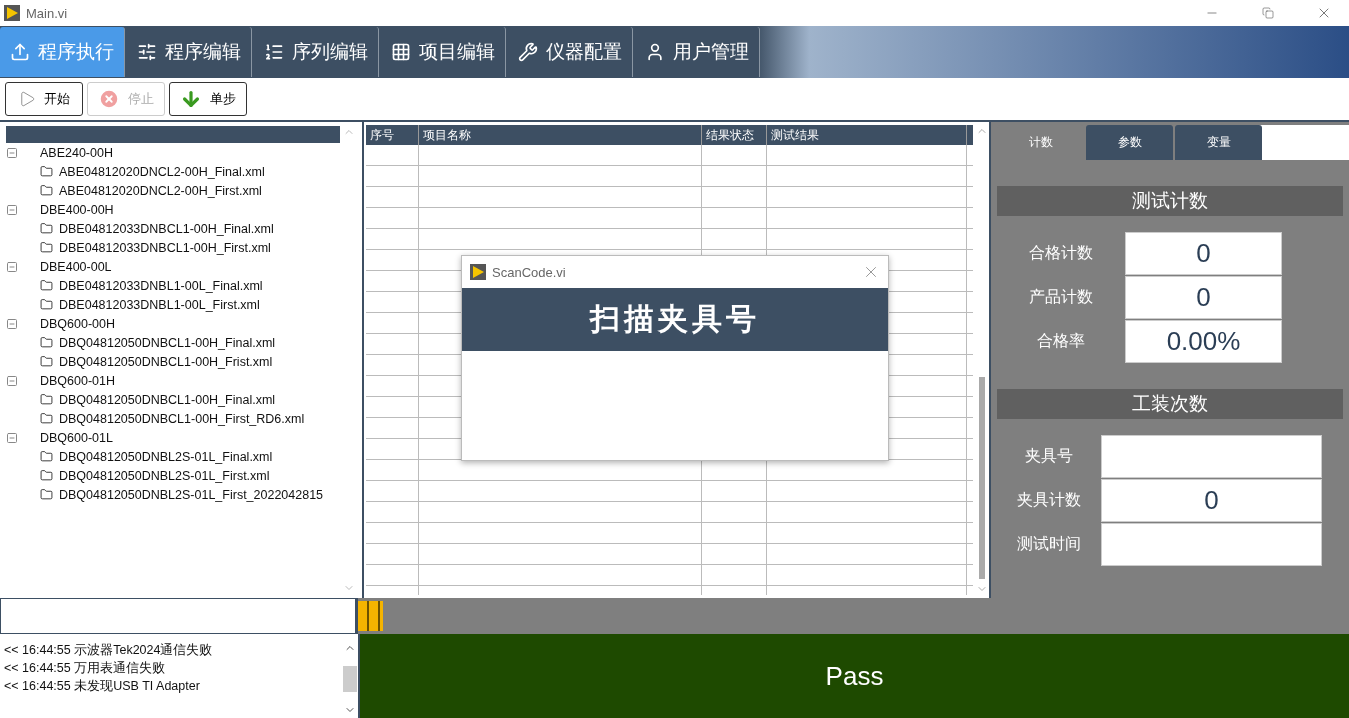  Describe the element at coordinates (173, 285) in the screenshot. I see `tree-leaf: DBE04812033DNBL1-00L_Final.xml` at that location.